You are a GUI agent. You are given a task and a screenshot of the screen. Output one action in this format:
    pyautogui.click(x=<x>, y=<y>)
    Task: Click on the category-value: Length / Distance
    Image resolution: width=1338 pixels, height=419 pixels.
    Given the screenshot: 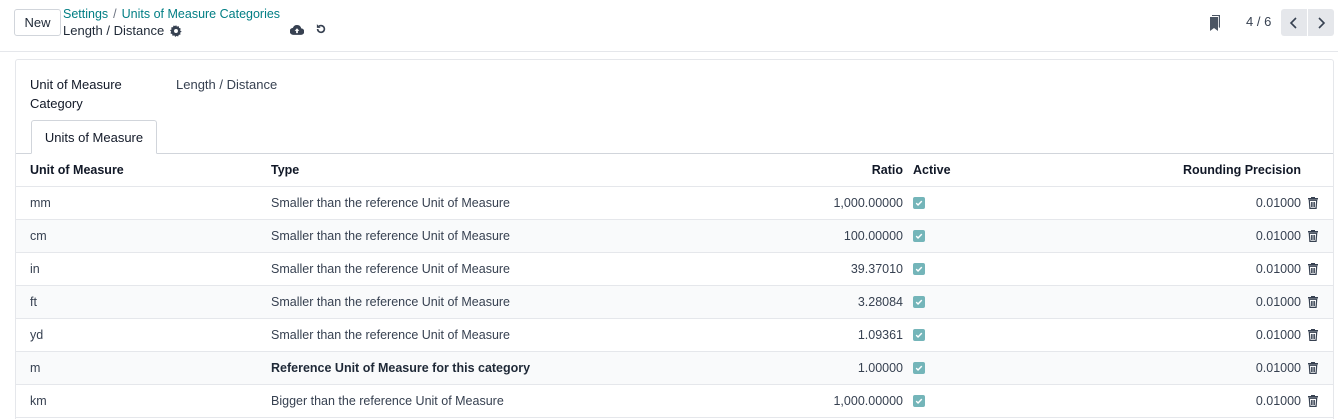 What is the action you would take?
    pyautogui.click(x=226, y=84)
    